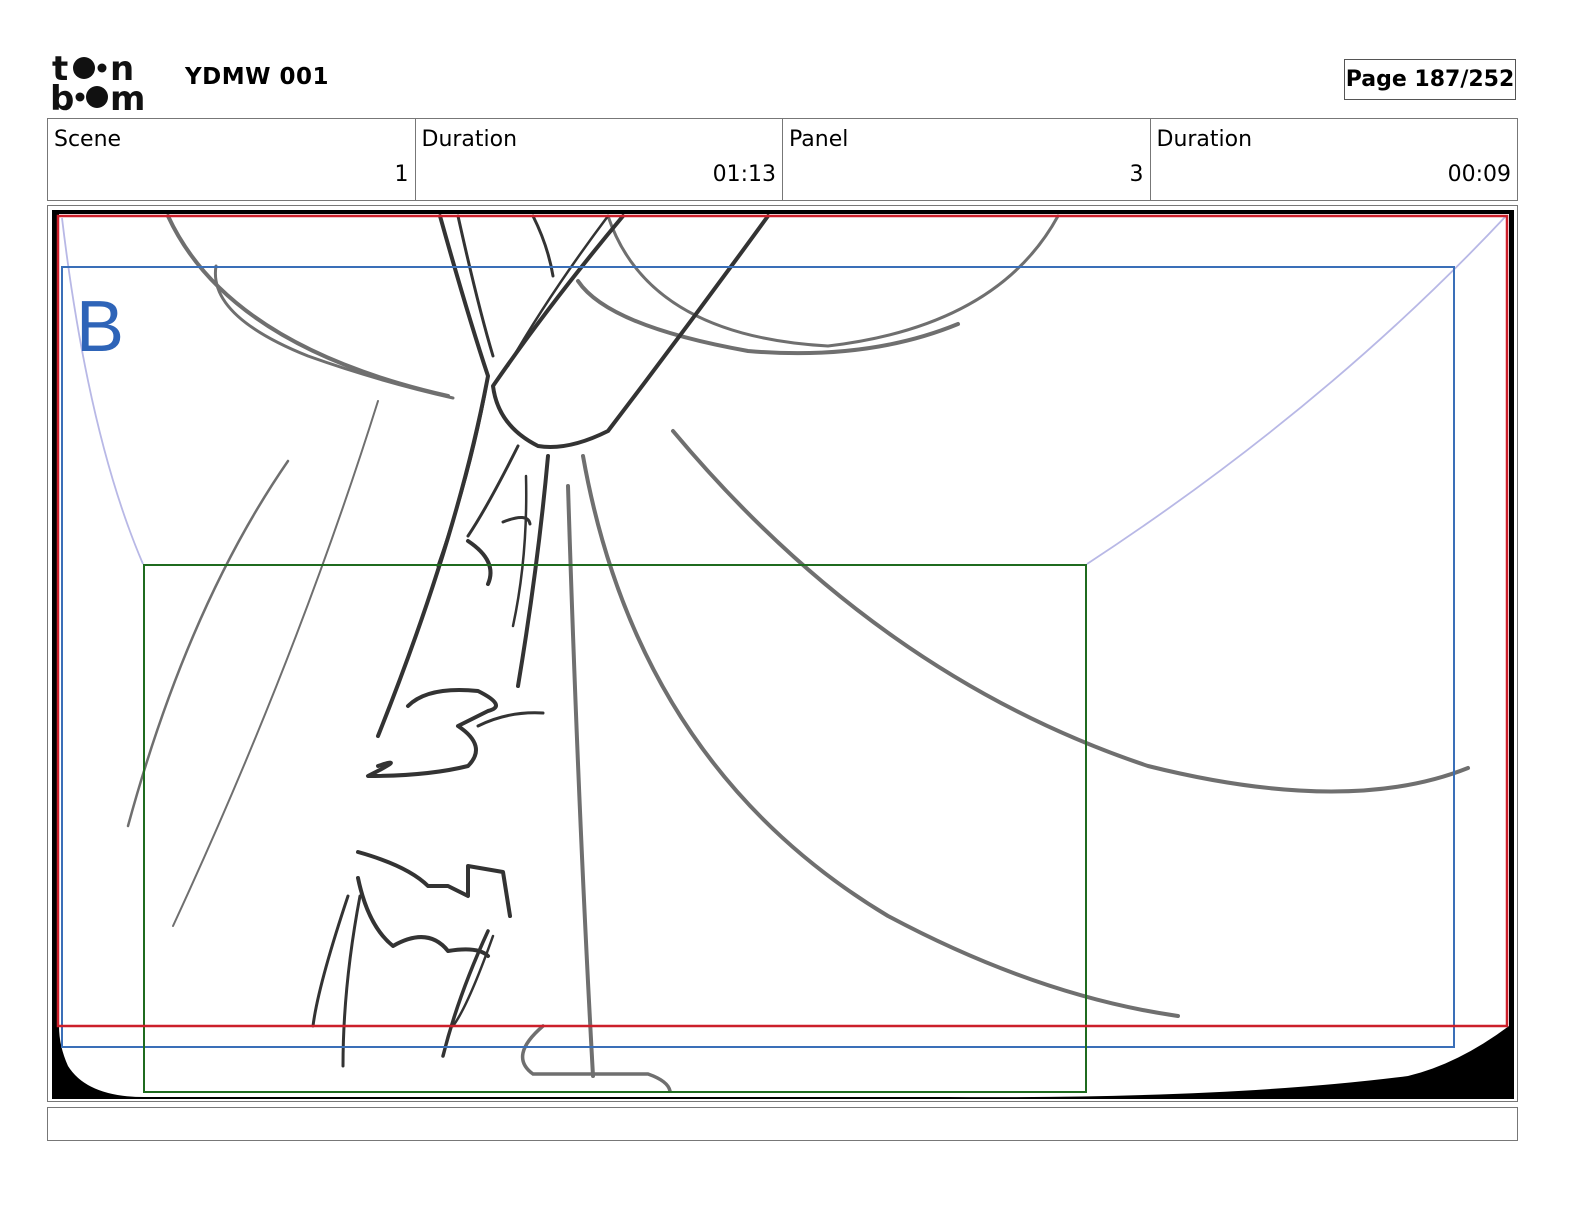 The width and height of the screenshot is (1584, 1224). What do you see at coordinates (744, 174) in the screenshot?
I see `scene-duration-value: 01:13` at bounding box center [744, 174].